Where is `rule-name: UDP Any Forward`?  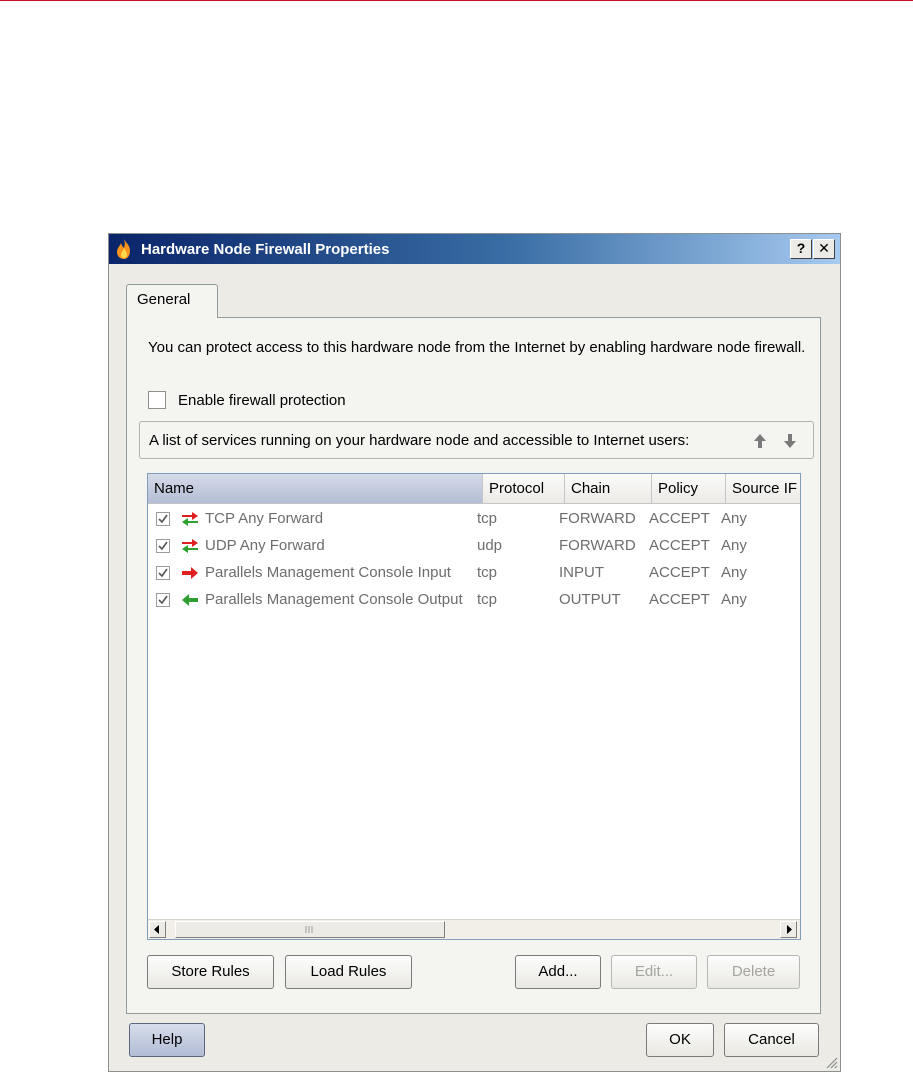
rule-name: UDP Any Forward is located at coordinates (265, 545).